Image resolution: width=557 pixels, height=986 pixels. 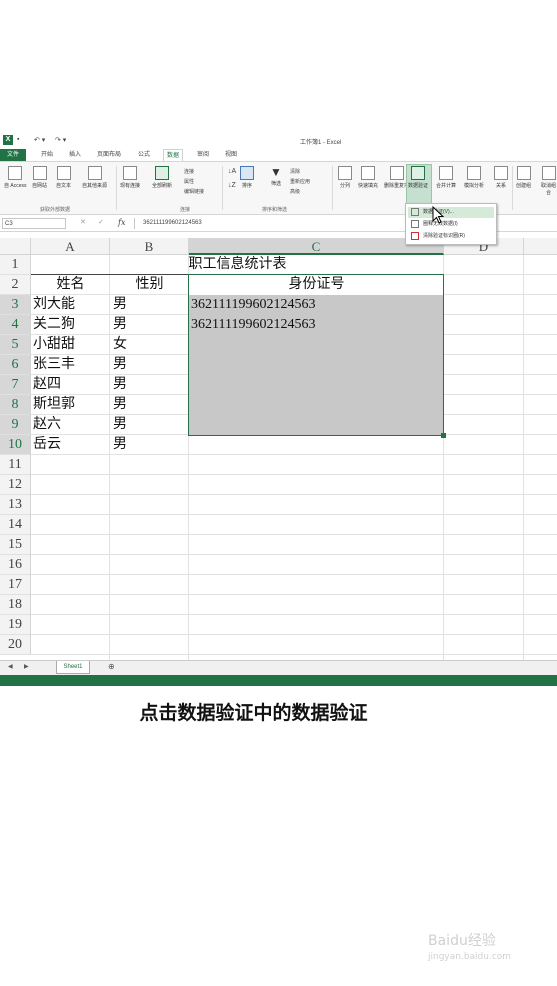 What do you see at coordinates (54, 325) in the screenshot?
I see `cell-name: 关二狗` at bounding box center [54, 325].